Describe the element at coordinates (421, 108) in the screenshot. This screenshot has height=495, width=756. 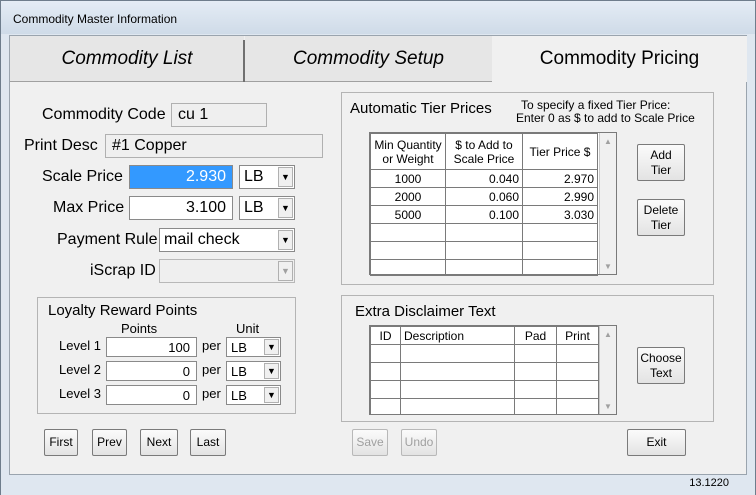
I see `tier-title: Automatic Tier Prices` at that location.